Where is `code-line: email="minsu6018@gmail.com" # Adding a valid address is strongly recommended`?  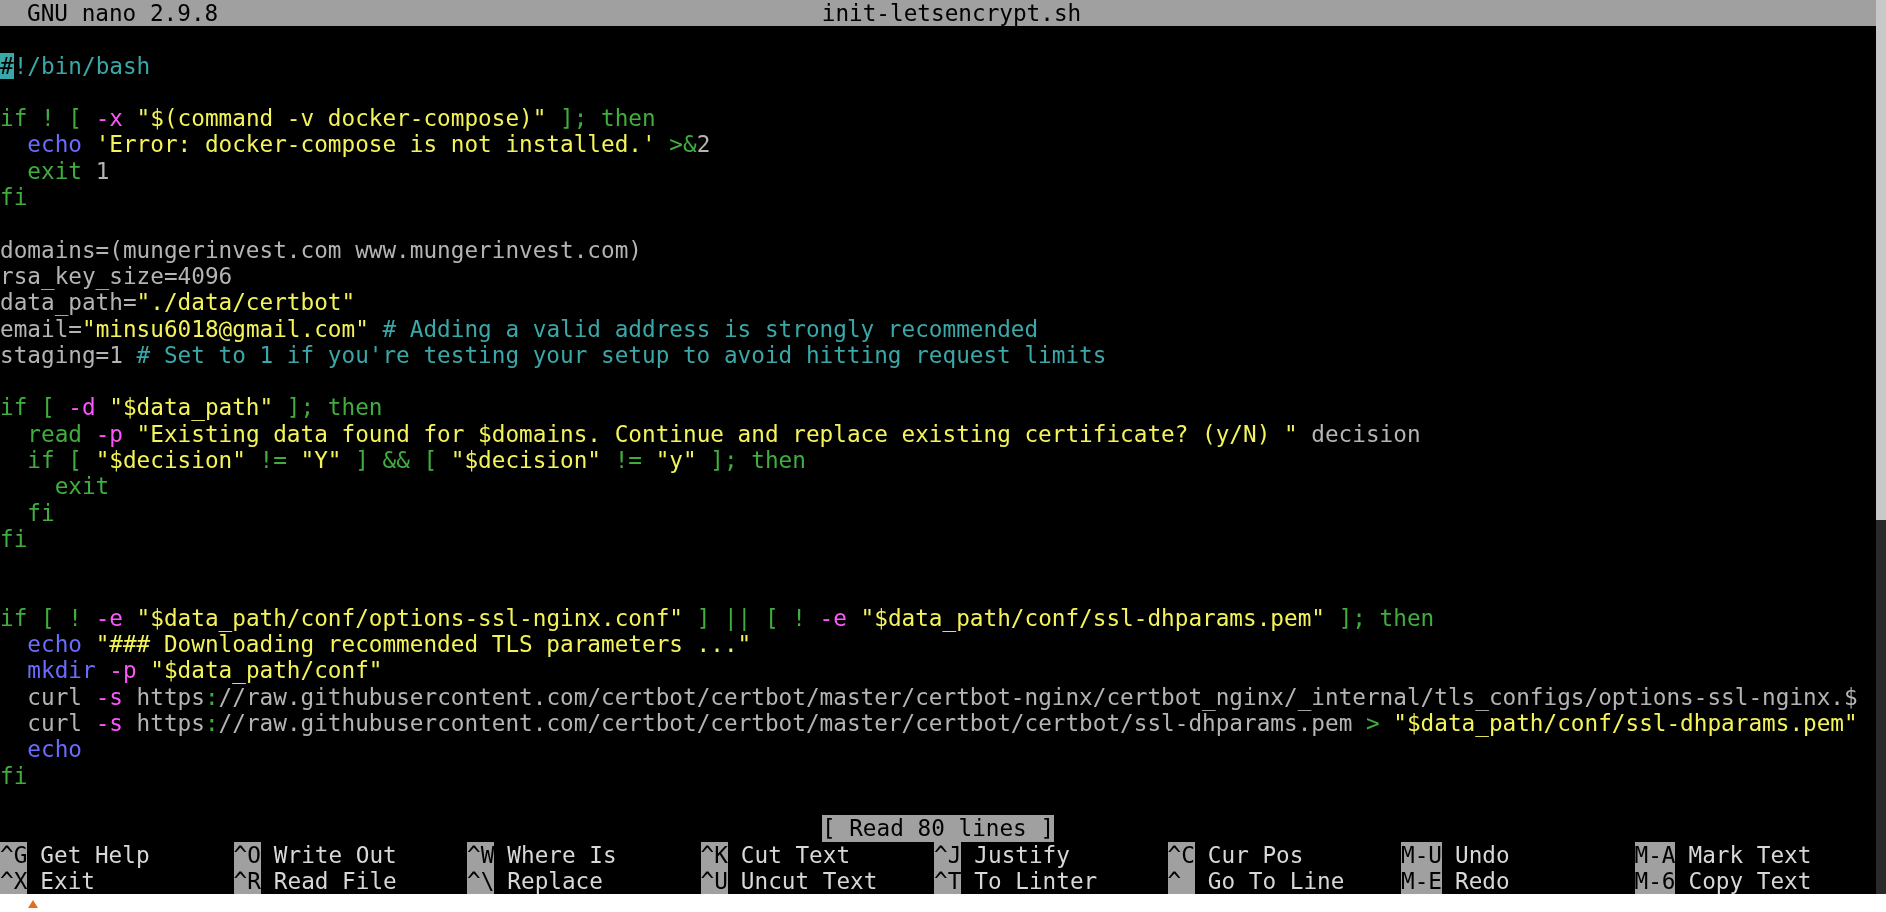
code-line: email="minsu6018@gmail.com" # Adding a valid address is strongly recommended is located at coordinates (520, 328).